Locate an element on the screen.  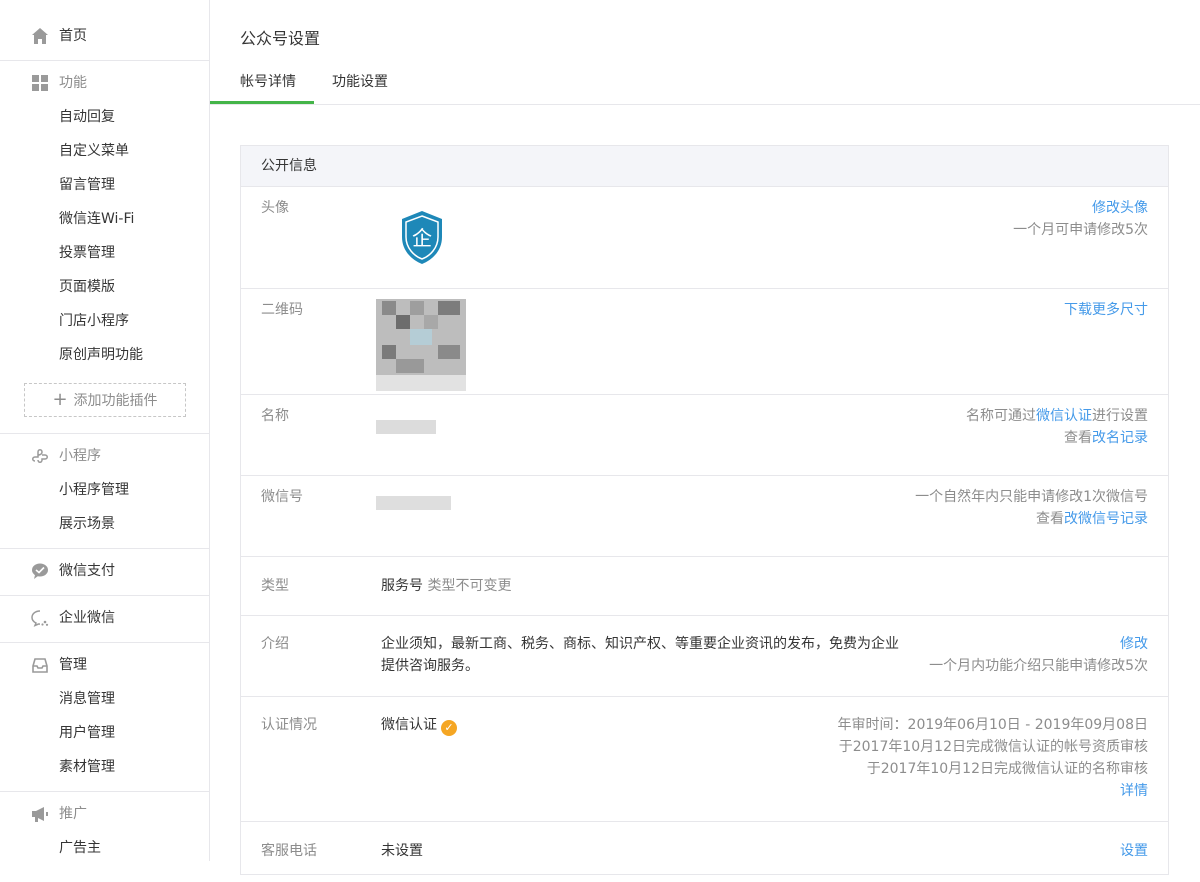
sidebar-section-features: 功能 is located at coordinates (104, 83).